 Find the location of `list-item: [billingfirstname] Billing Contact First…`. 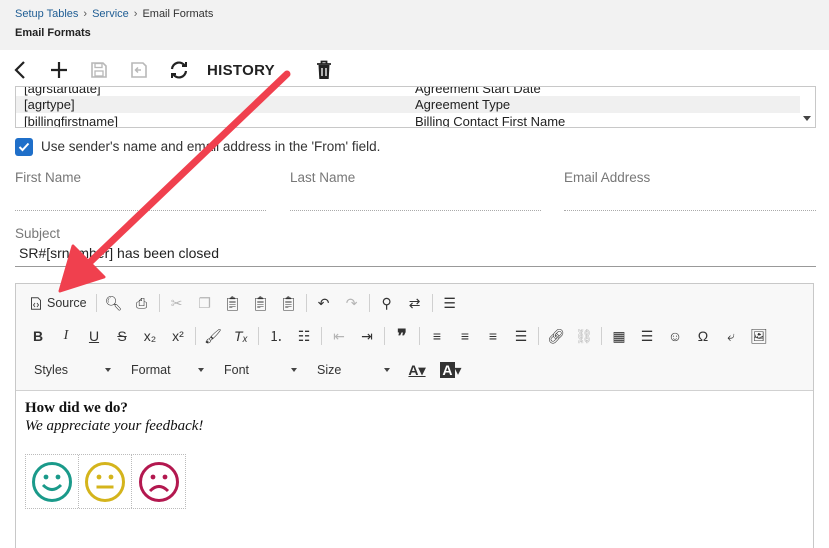

list-item: [billingfirstname] Billing Contact First… is located at coordinates (408, 120).